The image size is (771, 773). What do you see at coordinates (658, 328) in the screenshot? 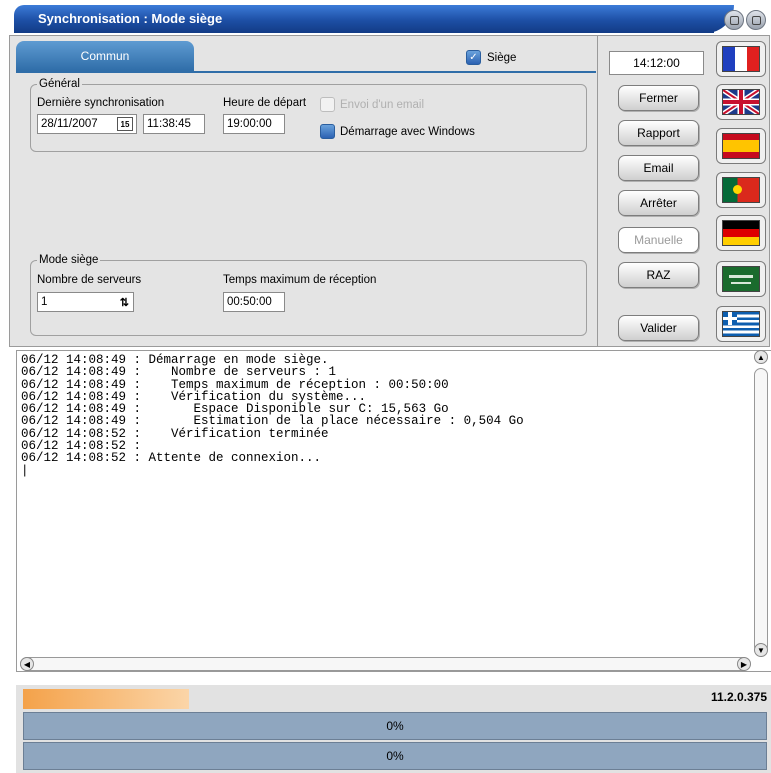
I see `valider-button: Valider` at bounding box center [658, 328].